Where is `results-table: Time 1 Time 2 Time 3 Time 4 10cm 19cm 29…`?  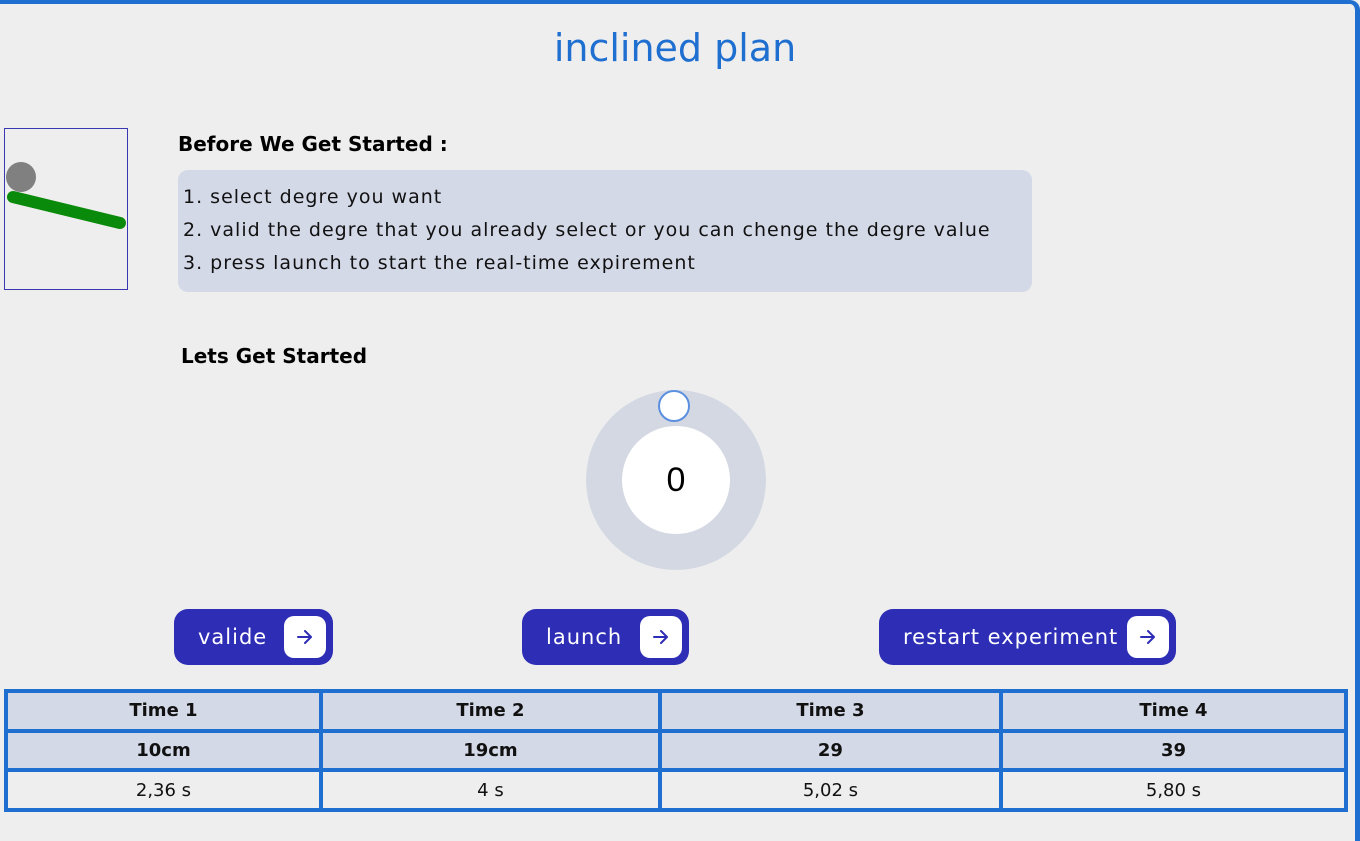 results-table: Time 1 Time 2 Time 3 Time 4 10cm 19cm 29… is located at coordinates (676, 750).